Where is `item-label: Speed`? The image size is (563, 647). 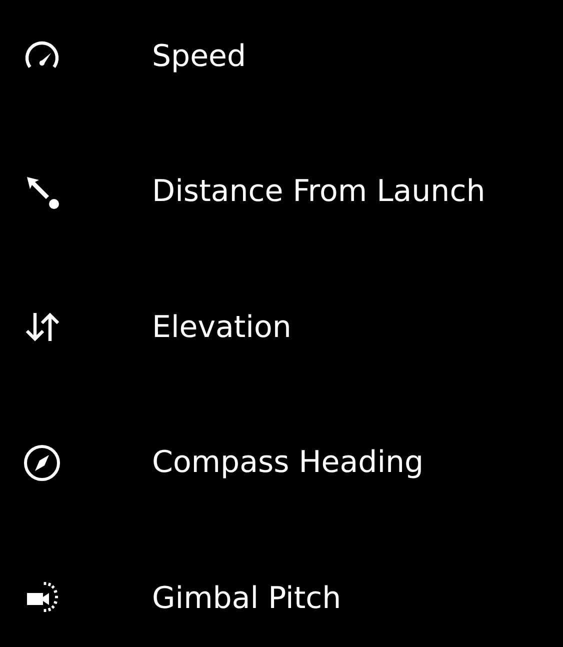
item-label: Speed is located at coordinates (199, 56).